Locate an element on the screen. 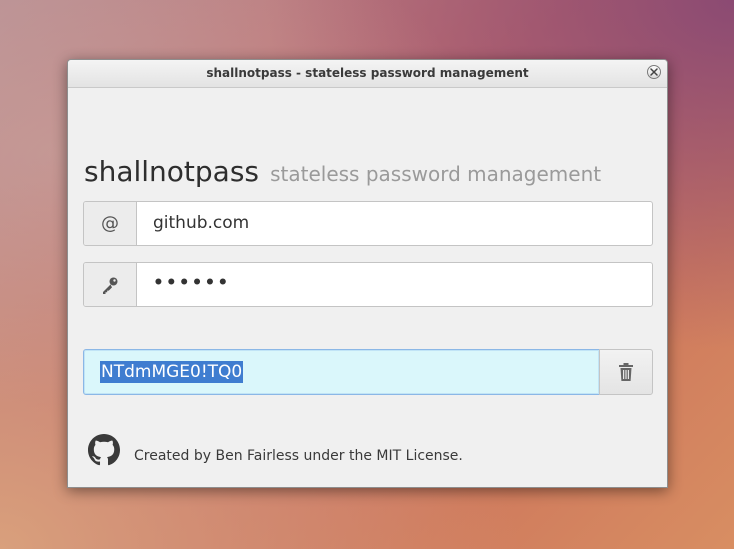 This screenshot has height=549, width=734. generated-password-text: NTdmMGE0!TQ0 is located at coordinates (172, 372).